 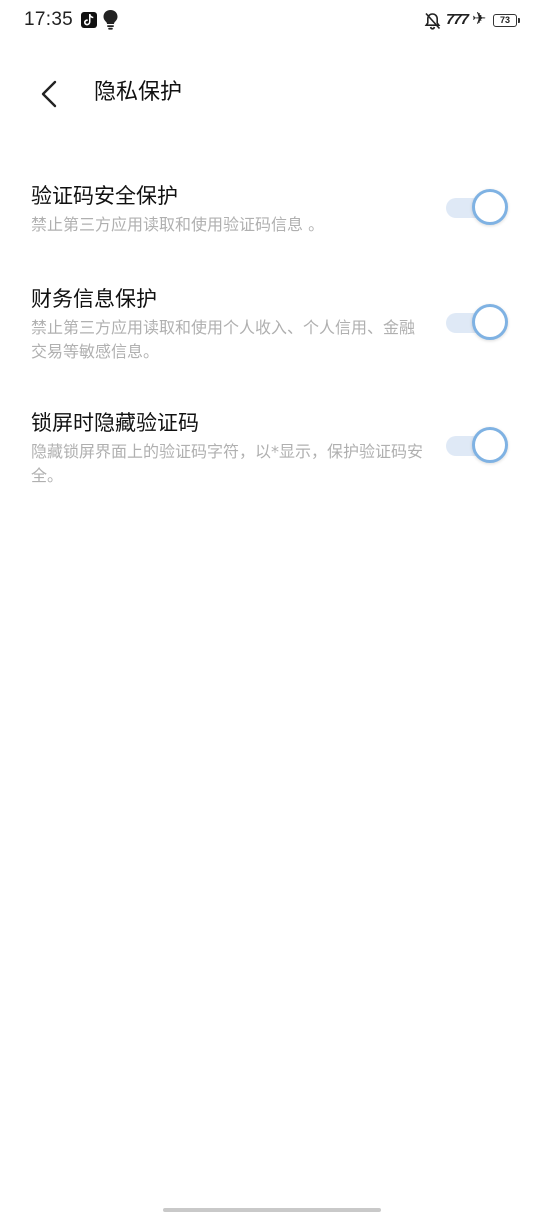 I want to click on bell-off-icon, so click(x=432, y=23).